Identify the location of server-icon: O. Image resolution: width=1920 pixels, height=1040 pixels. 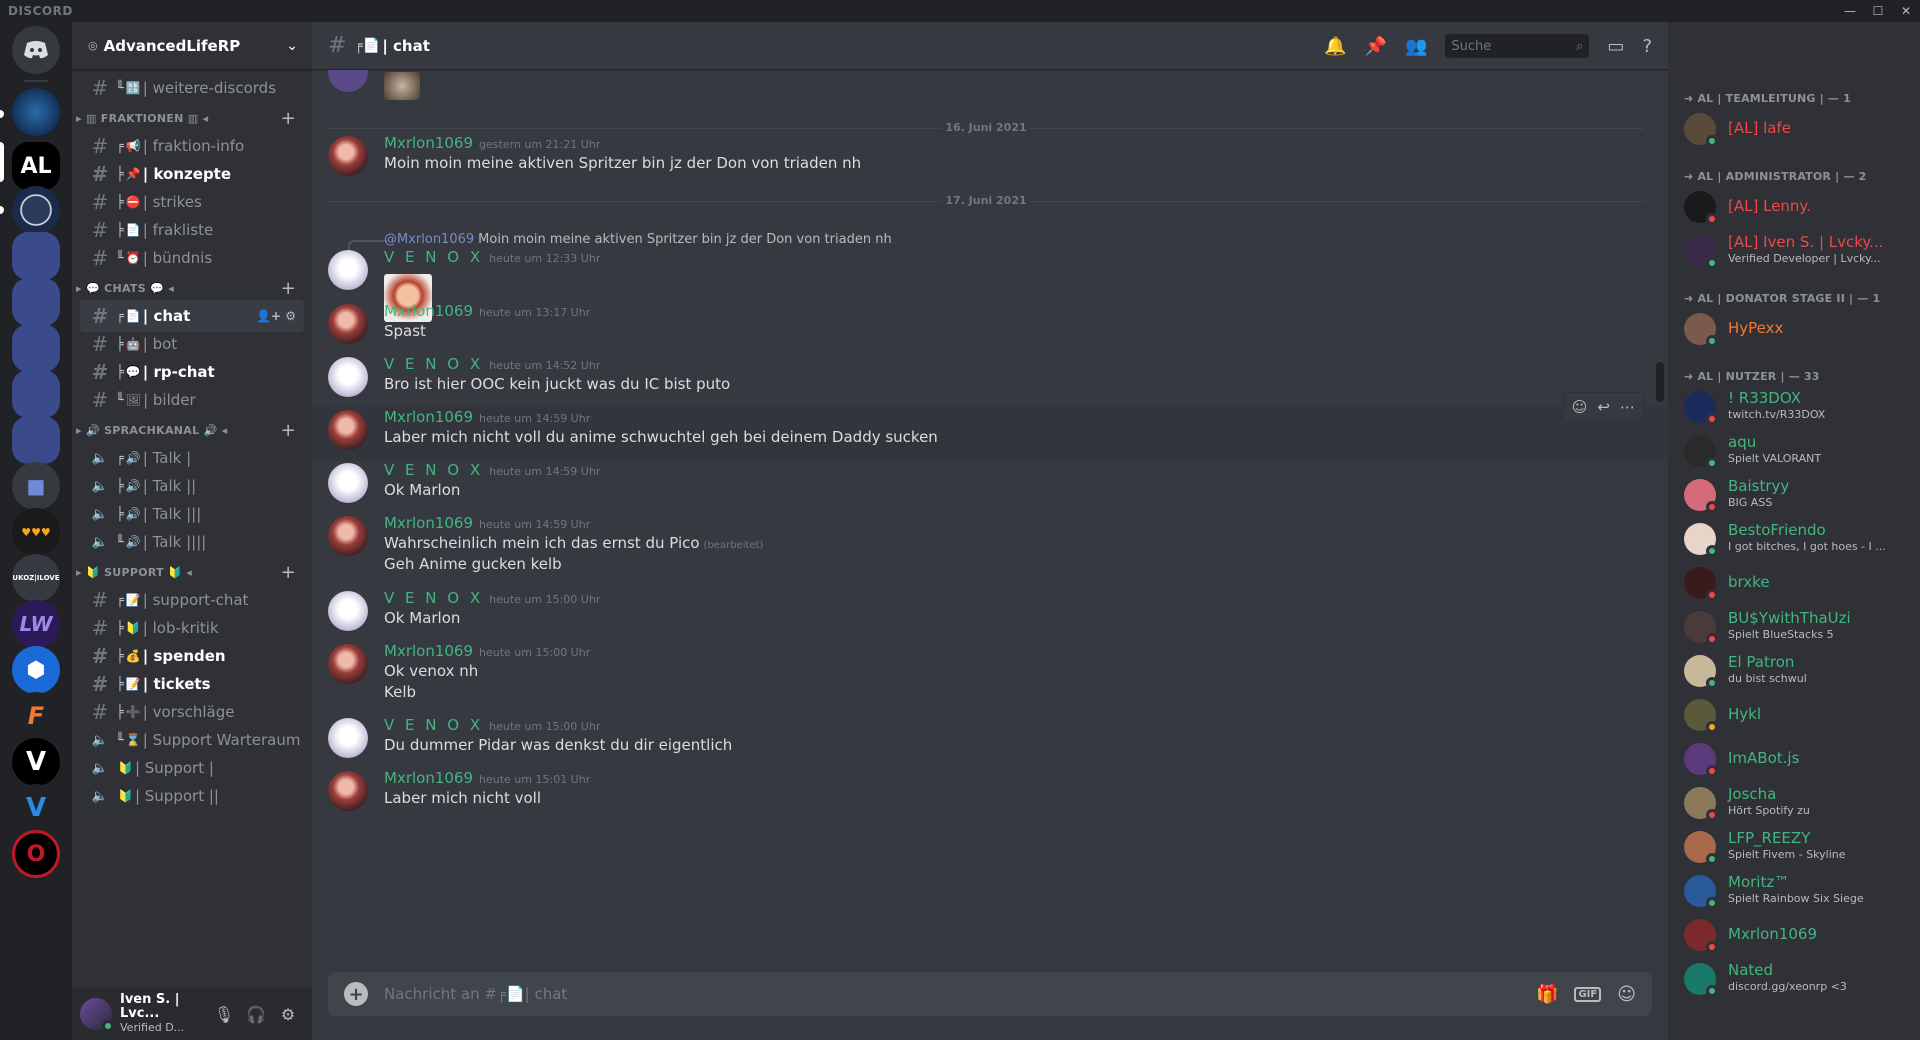
(36, 854).